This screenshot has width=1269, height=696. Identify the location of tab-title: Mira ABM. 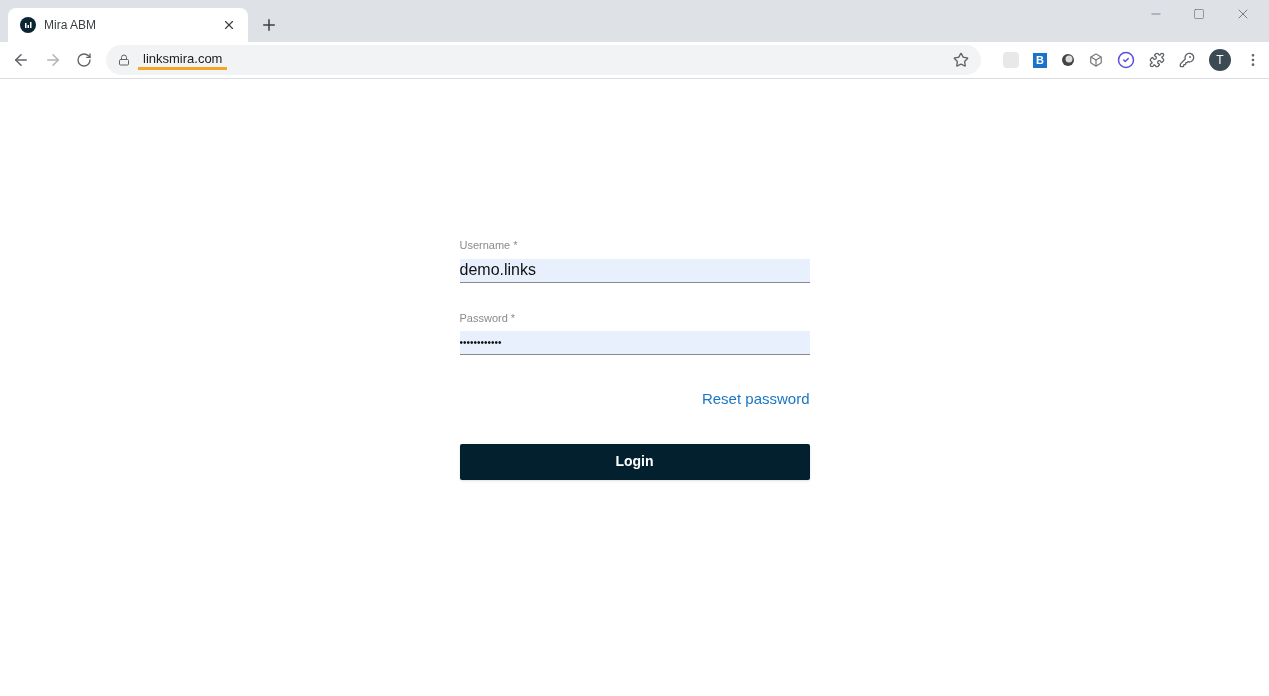
(70, 25).